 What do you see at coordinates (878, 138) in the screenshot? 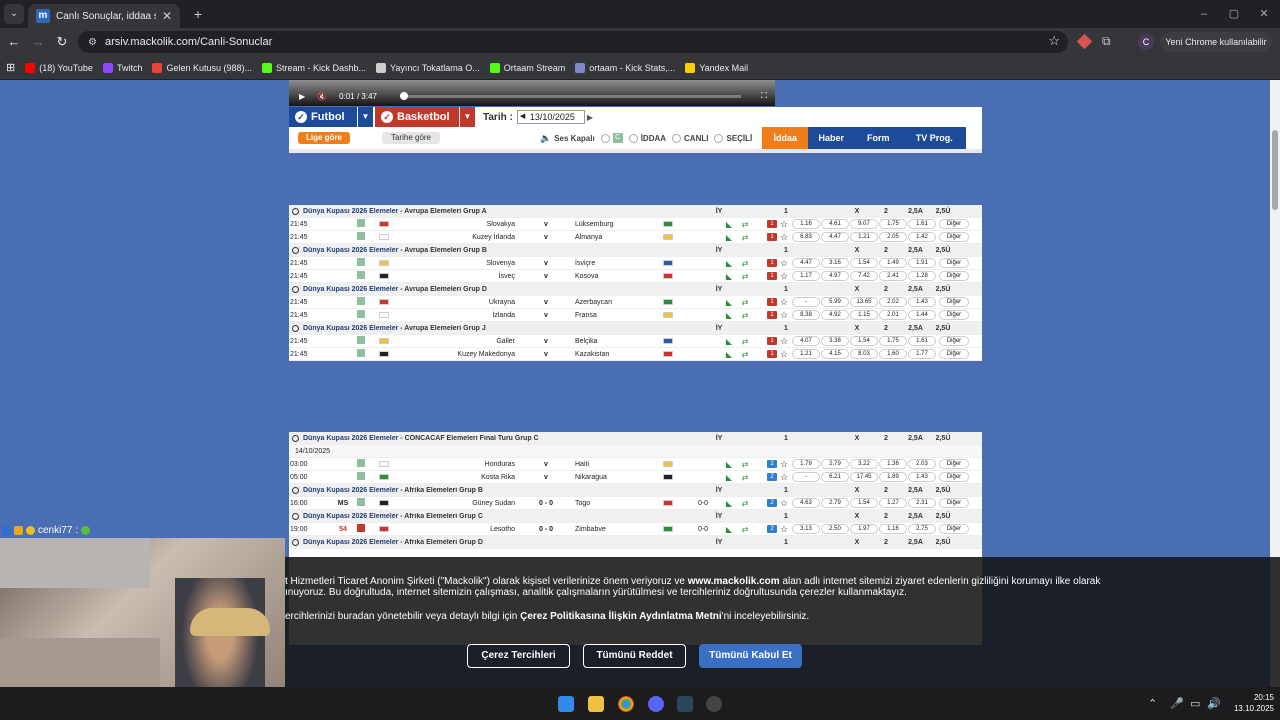
I see `tab-form: Form` at bounding box center [878, 138].